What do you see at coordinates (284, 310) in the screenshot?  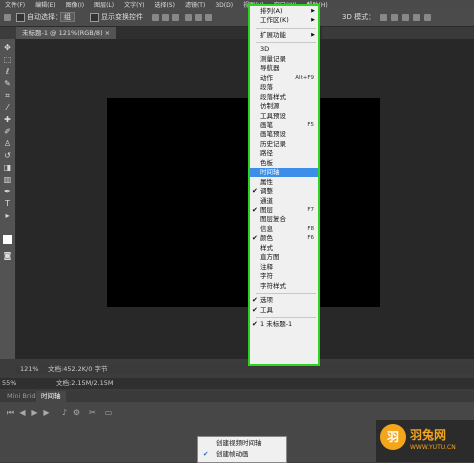 I see `menu-item: ✔ 工具` at bounding box center [284, 310].